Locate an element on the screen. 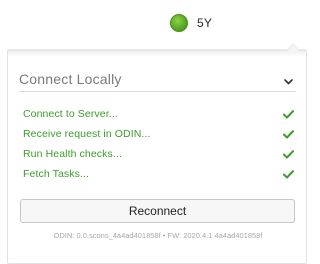 This screenshot has width=320, height=264. popup-top-band is located at coordinates (157, 54).